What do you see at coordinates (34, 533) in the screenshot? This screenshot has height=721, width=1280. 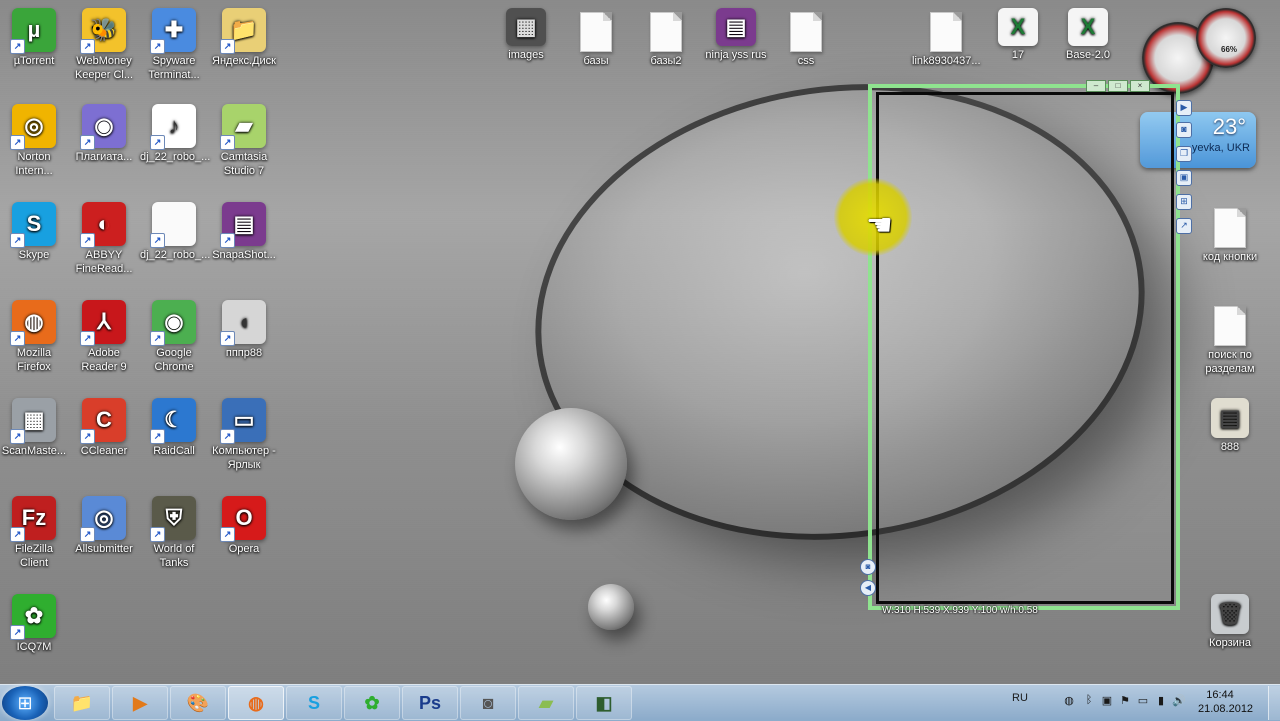 I see `desktop-icon: Fz ↗ FileZilla Client` at bounding box center [34, 533].